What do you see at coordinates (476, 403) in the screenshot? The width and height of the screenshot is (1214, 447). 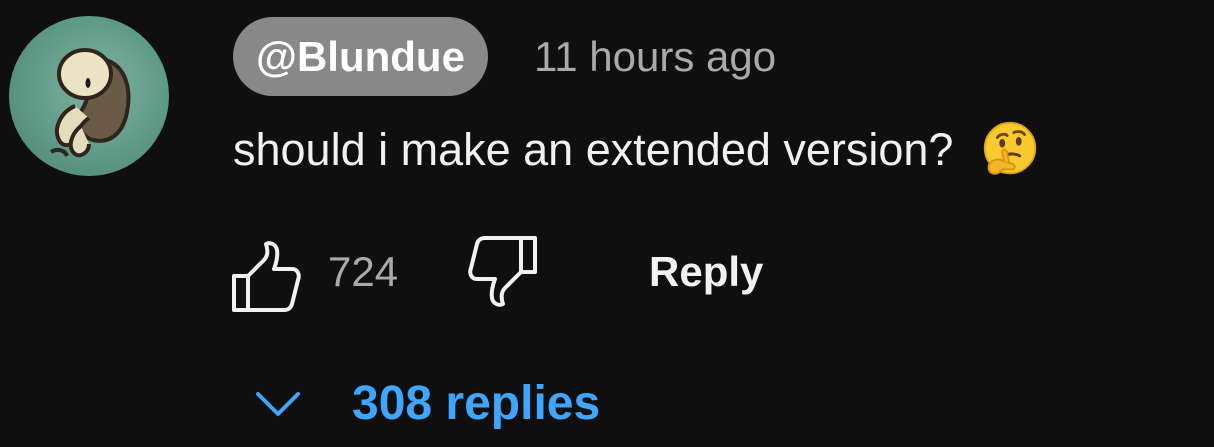 I see `replies-count-label: 308 replies` at bounding box center [476, 403].